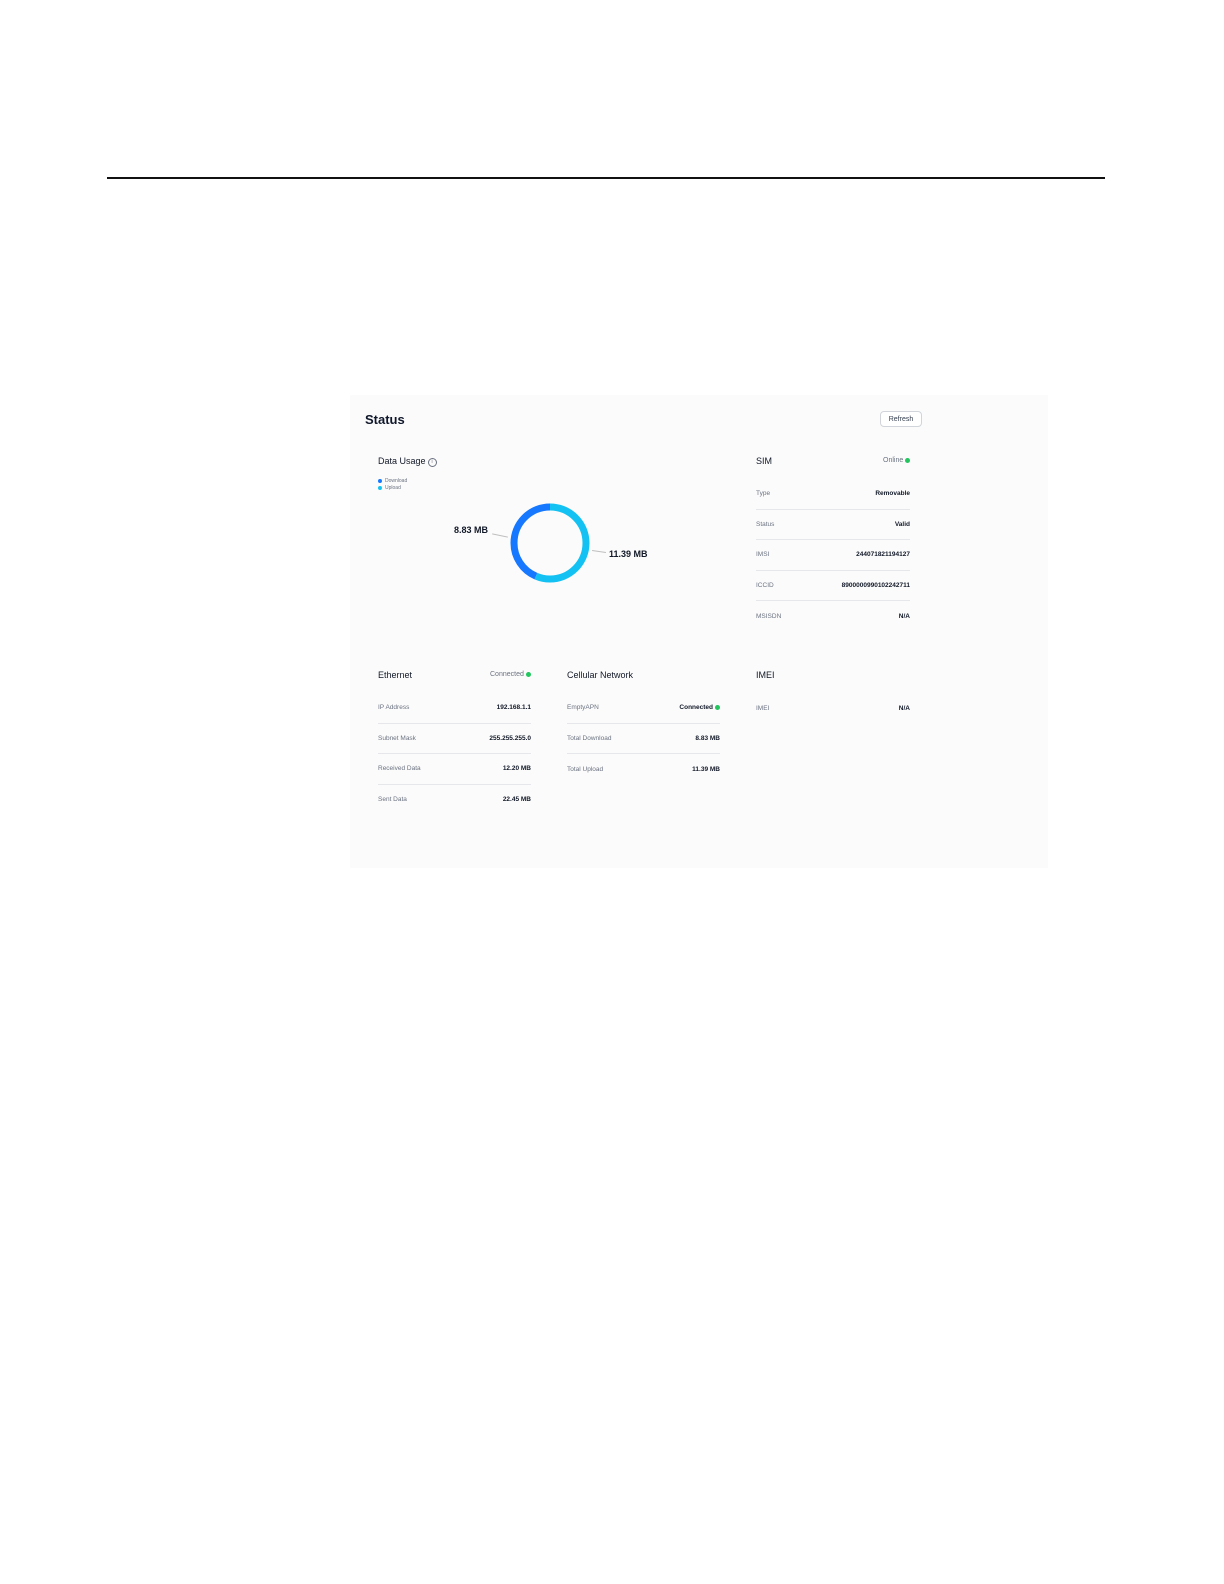  I want to click on ethernet-status: Connected, so click(510, 674).